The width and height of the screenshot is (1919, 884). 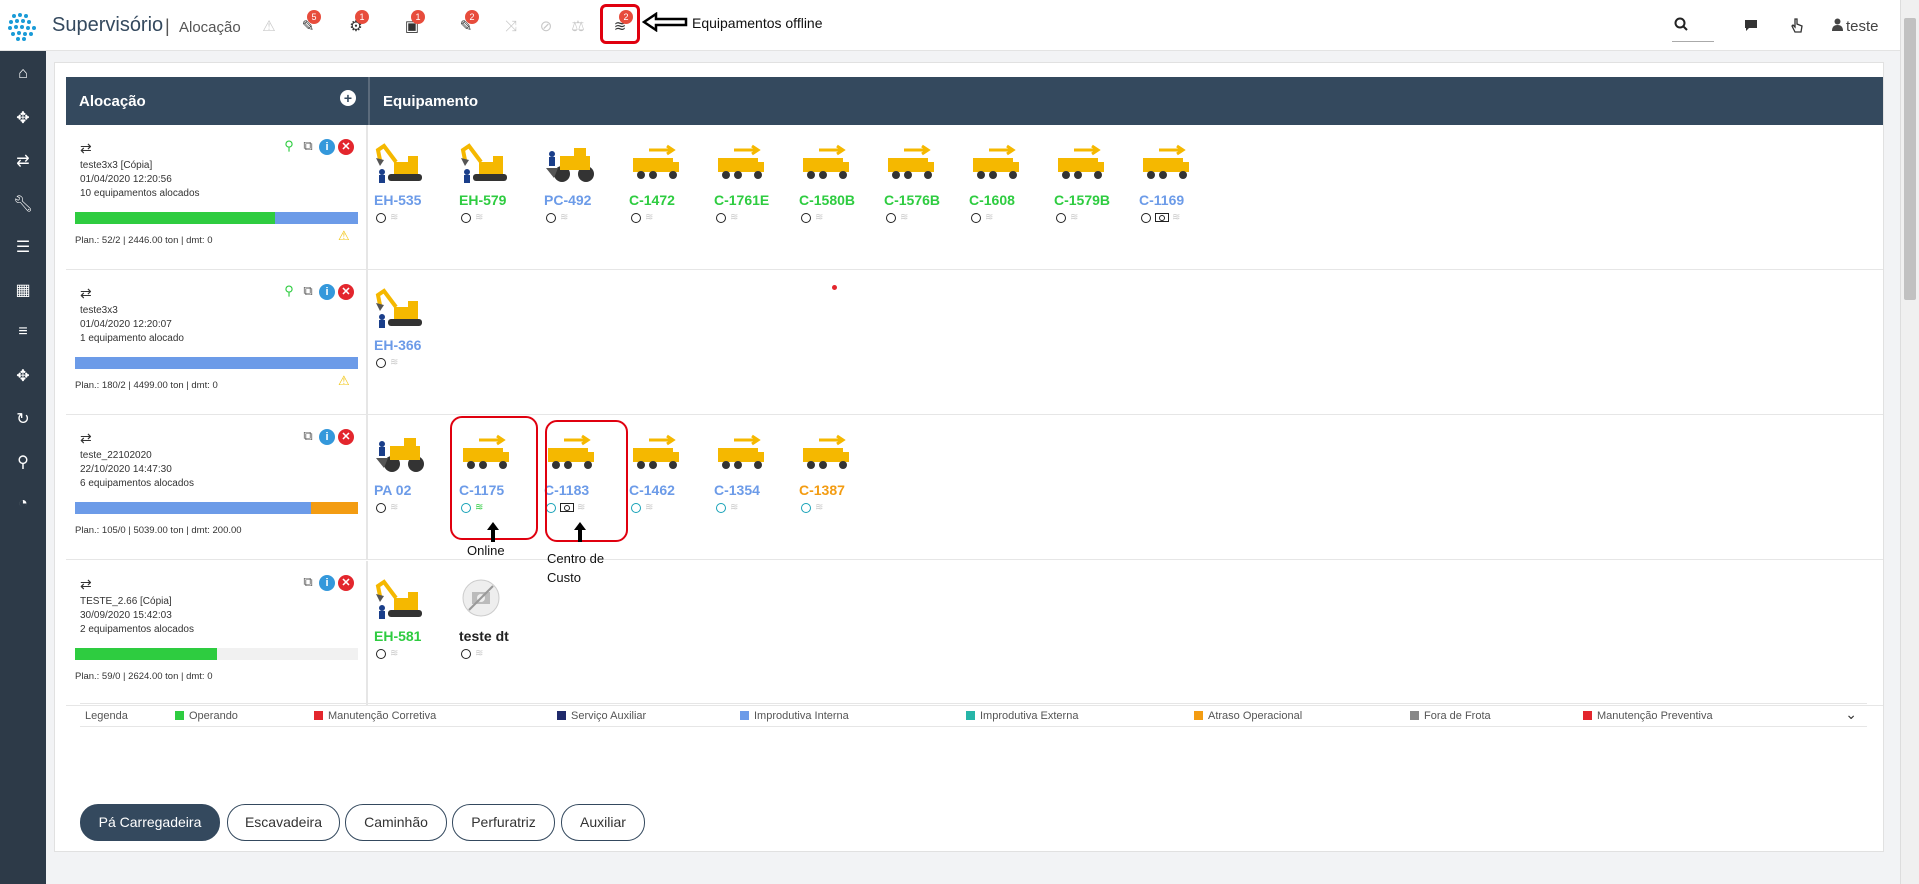 I want to click on signal-icon: ≋, so click(x=819, y=507).